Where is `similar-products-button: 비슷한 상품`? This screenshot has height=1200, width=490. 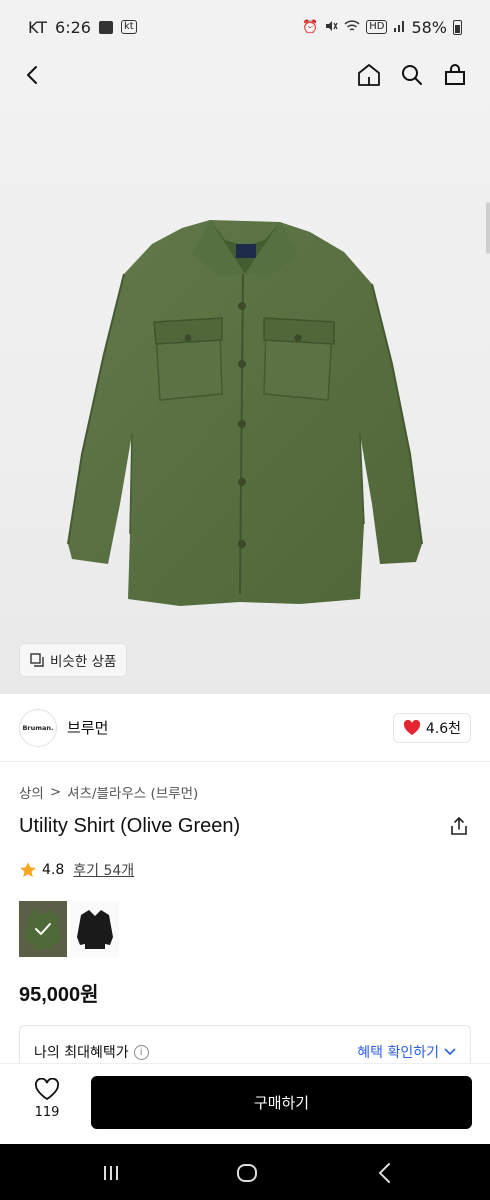 similar-products-button: 비슷한 상품 is located at coordinates (73, 660).